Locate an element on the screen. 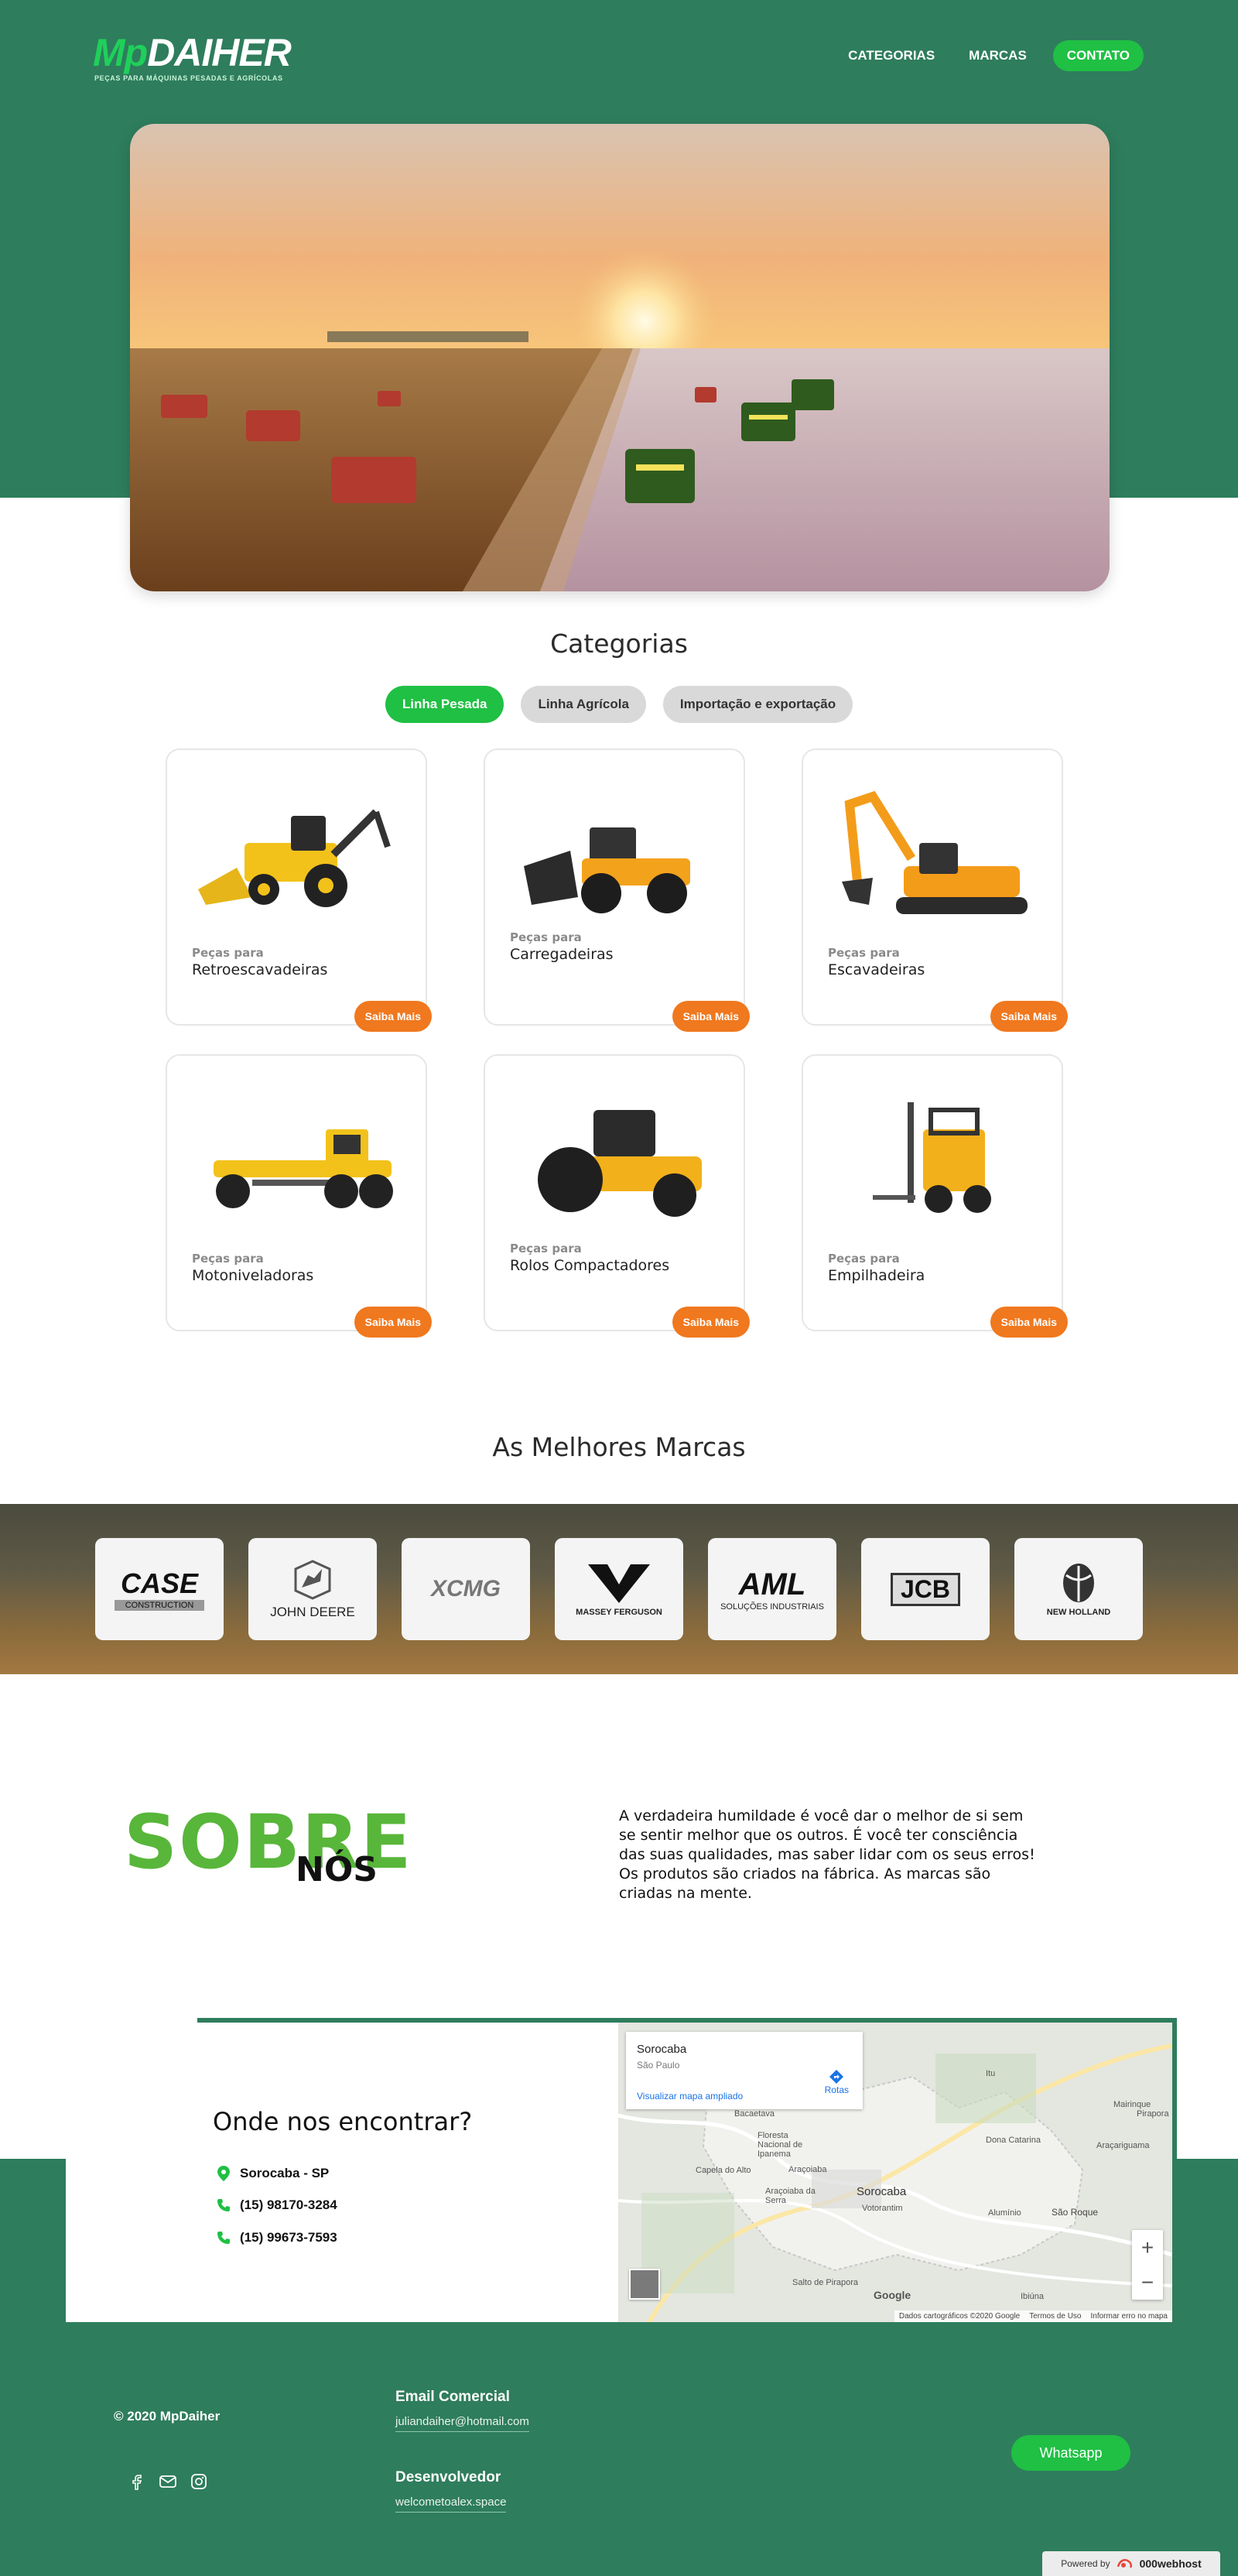  footer-dev-heading: Desenvolvedor is located at coordinates (448, 2477).